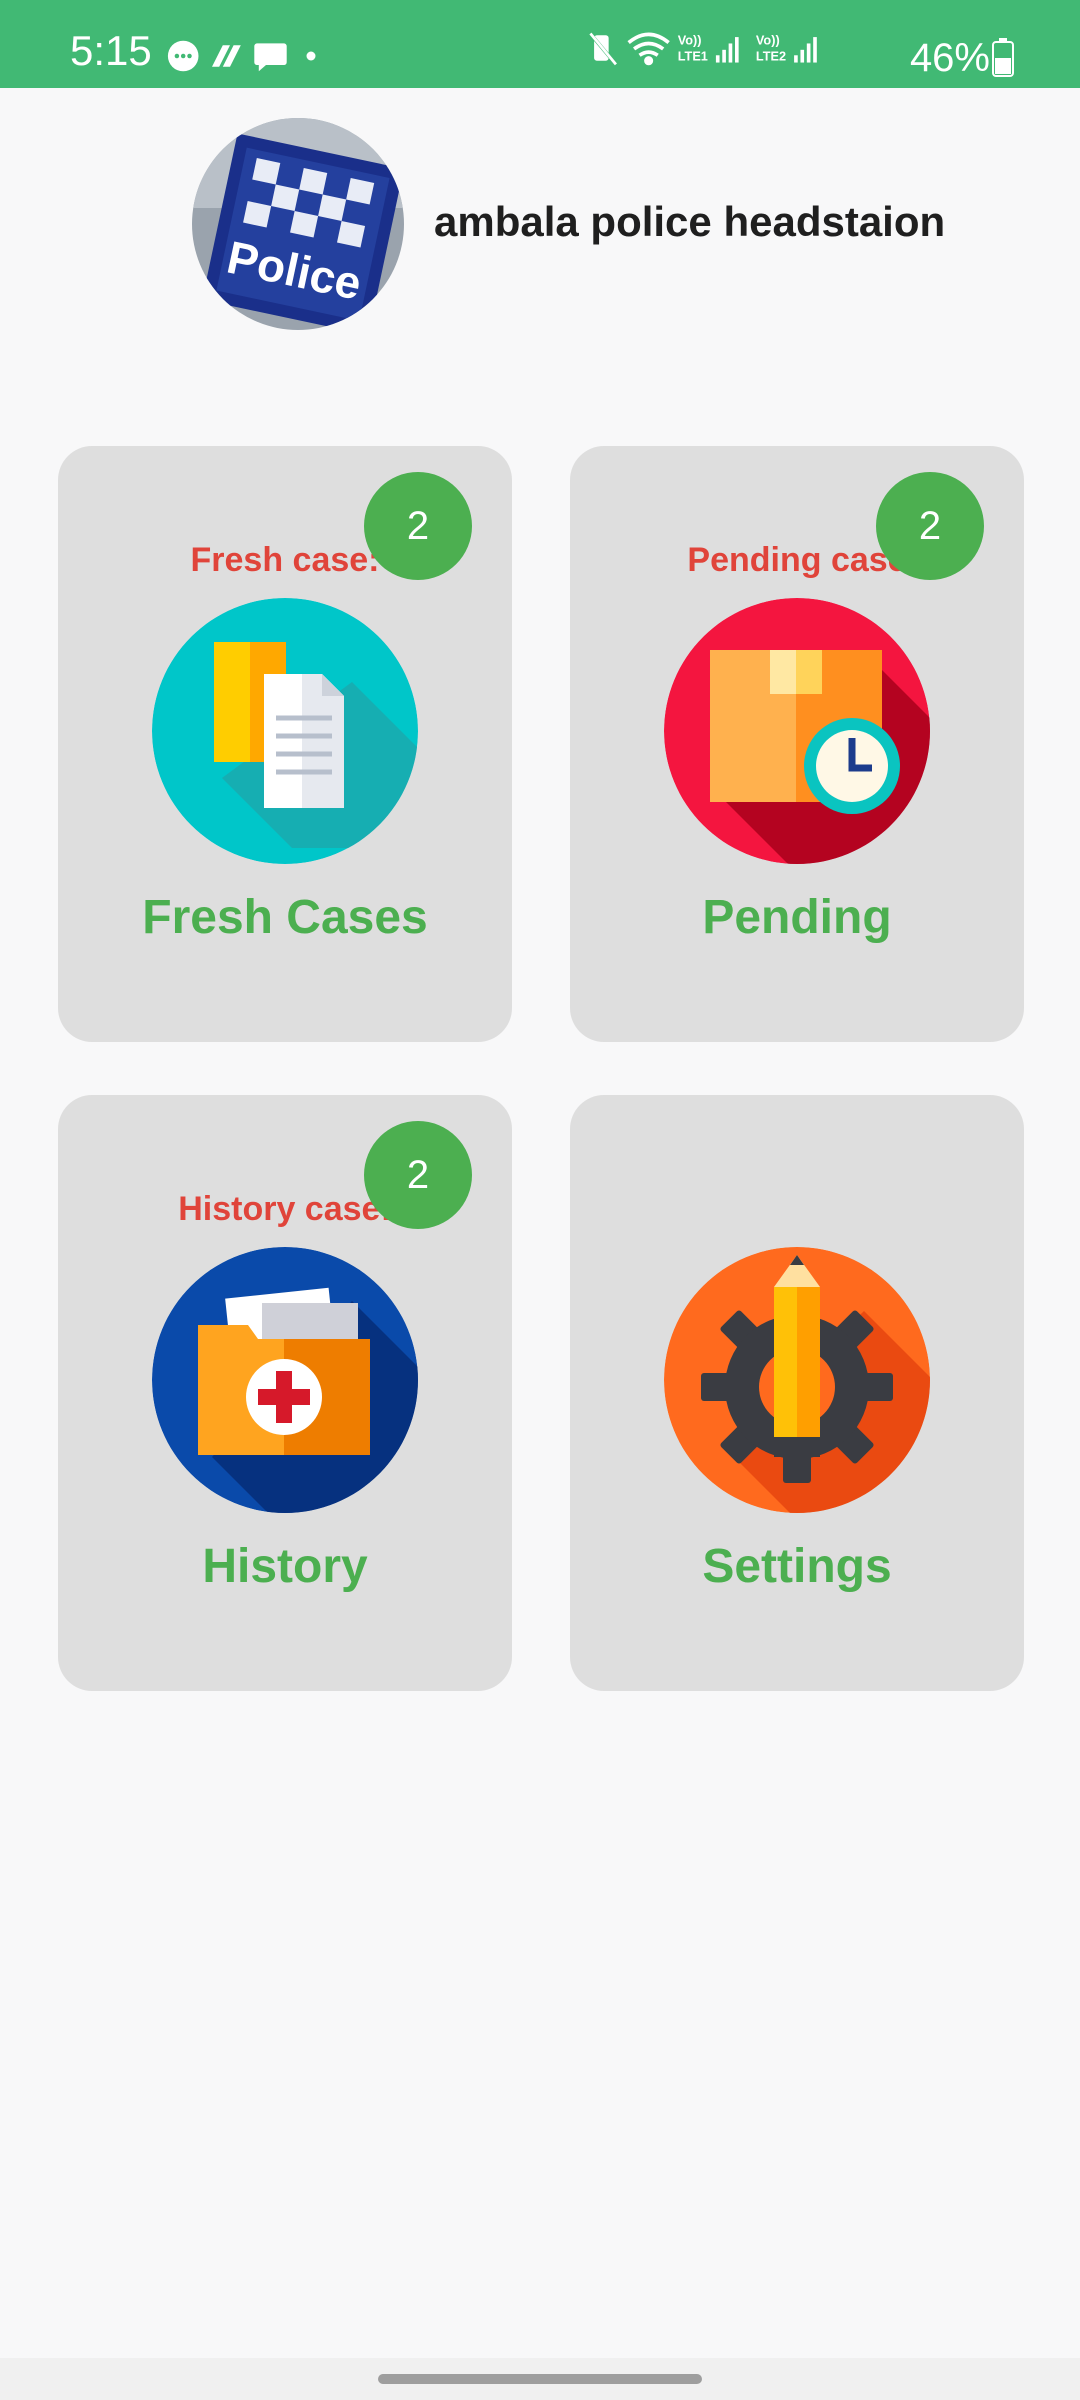  Describe the element at coordinates (418, 526) in the screenshot. I see `fresh-case-count-badge: 2` at that location.